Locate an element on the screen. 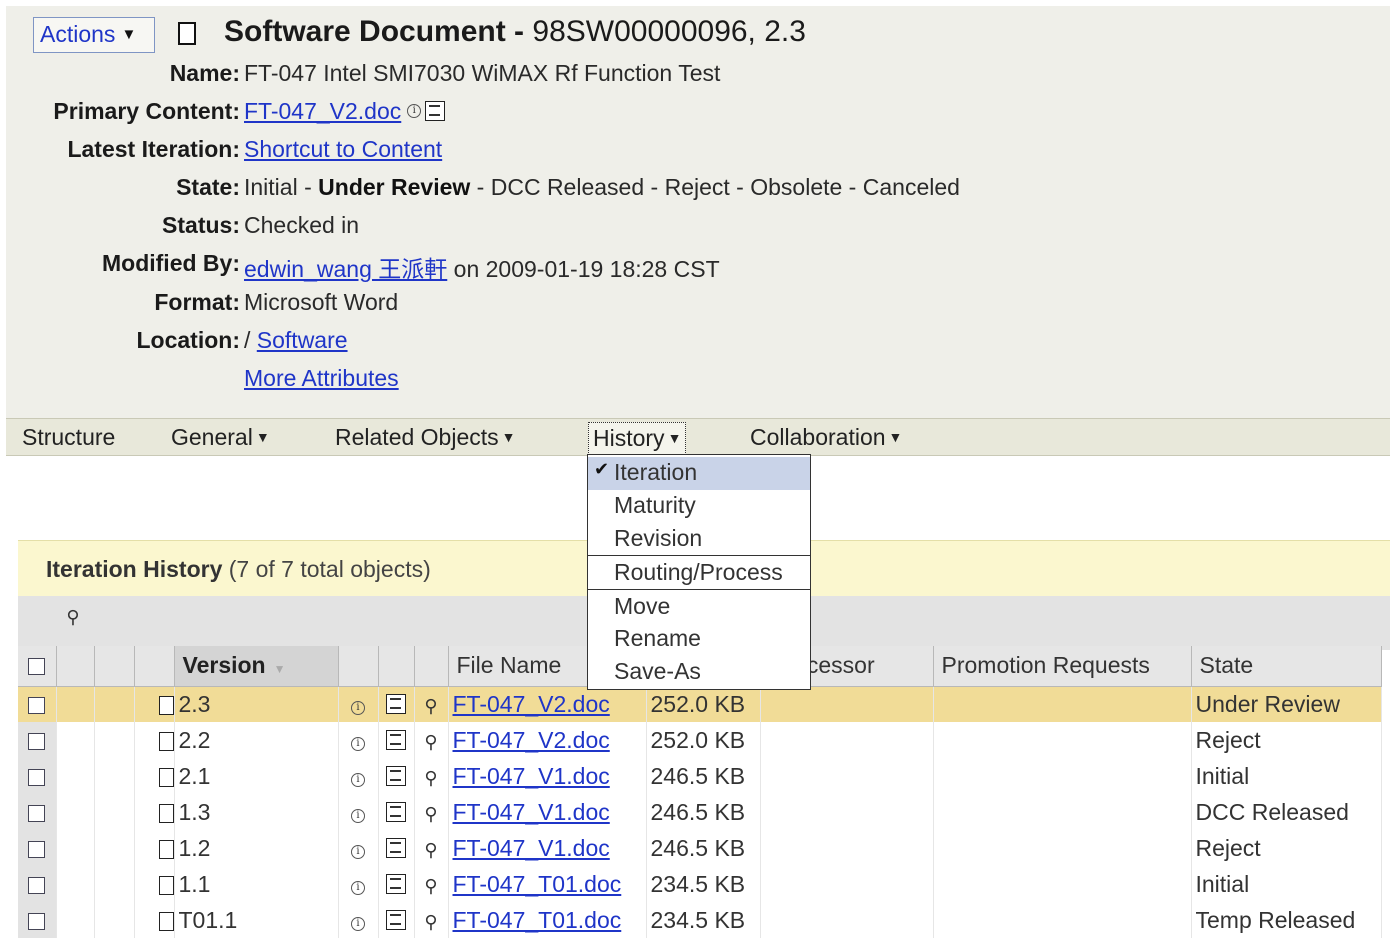  menu-item-maturity: Maturity is located at coordinates (699, 506).